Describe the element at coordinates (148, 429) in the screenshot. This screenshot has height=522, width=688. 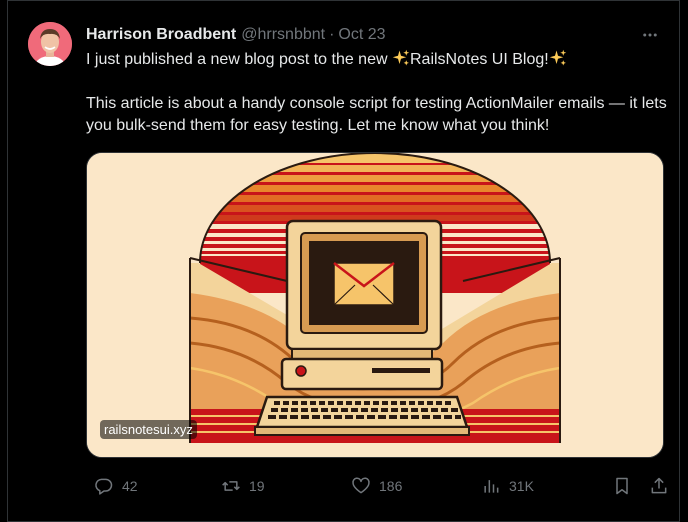
I see `domain-badge: railsnotesui.xyz` at that location.